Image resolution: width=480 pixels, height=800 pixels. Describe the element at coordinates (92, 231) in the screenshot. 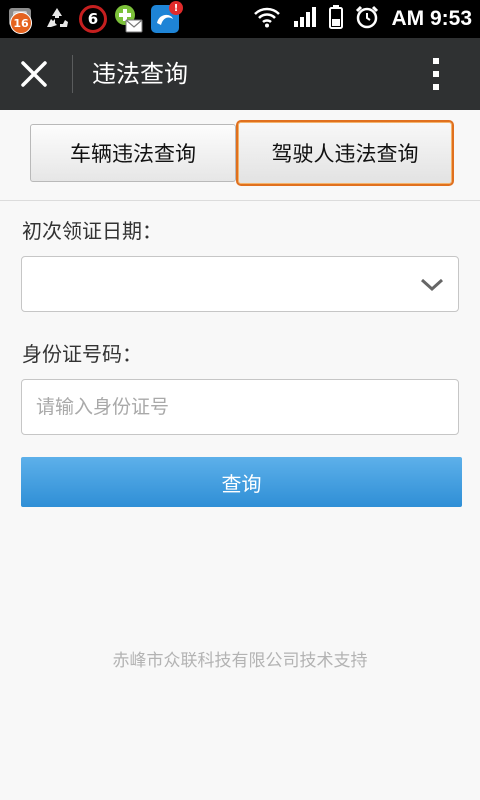

I see `license-date-label: 初次领证日期：` at that location.